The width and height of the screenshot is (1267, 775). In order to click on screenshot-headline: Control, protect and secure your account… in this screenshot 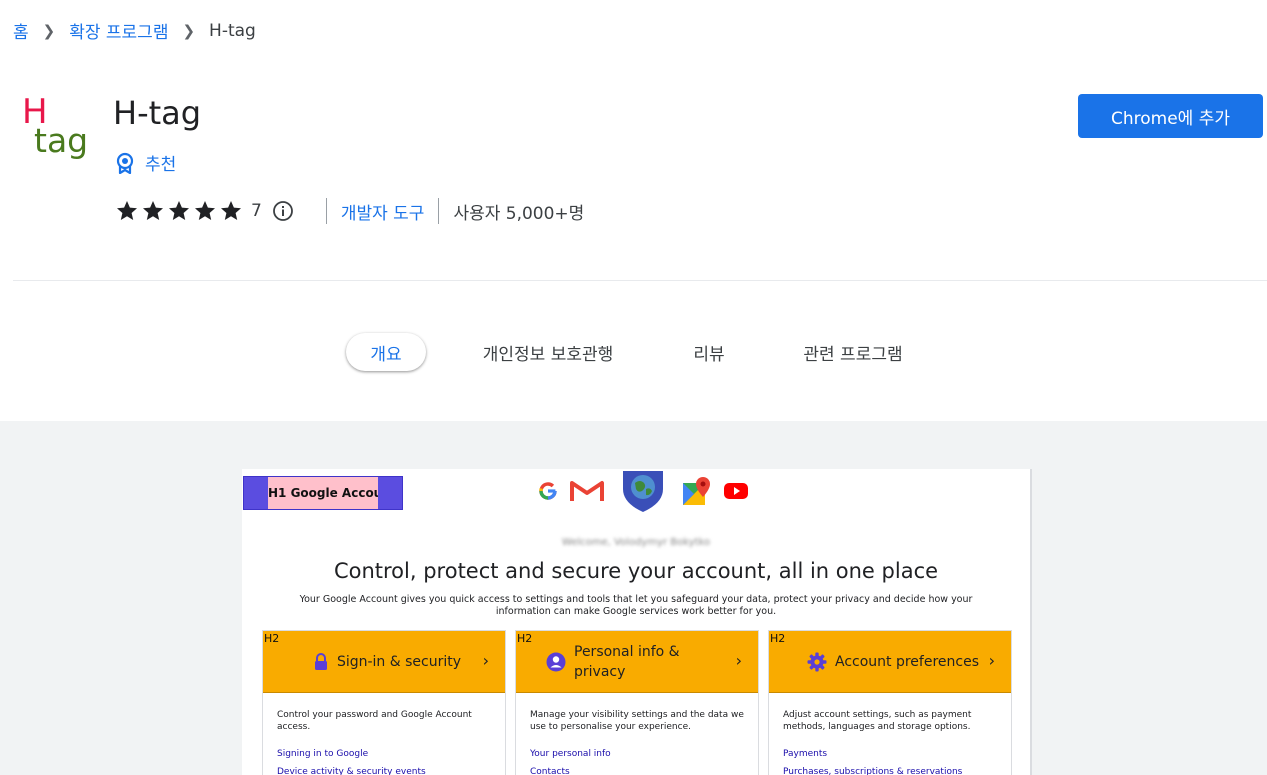, I will do `click(636, 571)`.